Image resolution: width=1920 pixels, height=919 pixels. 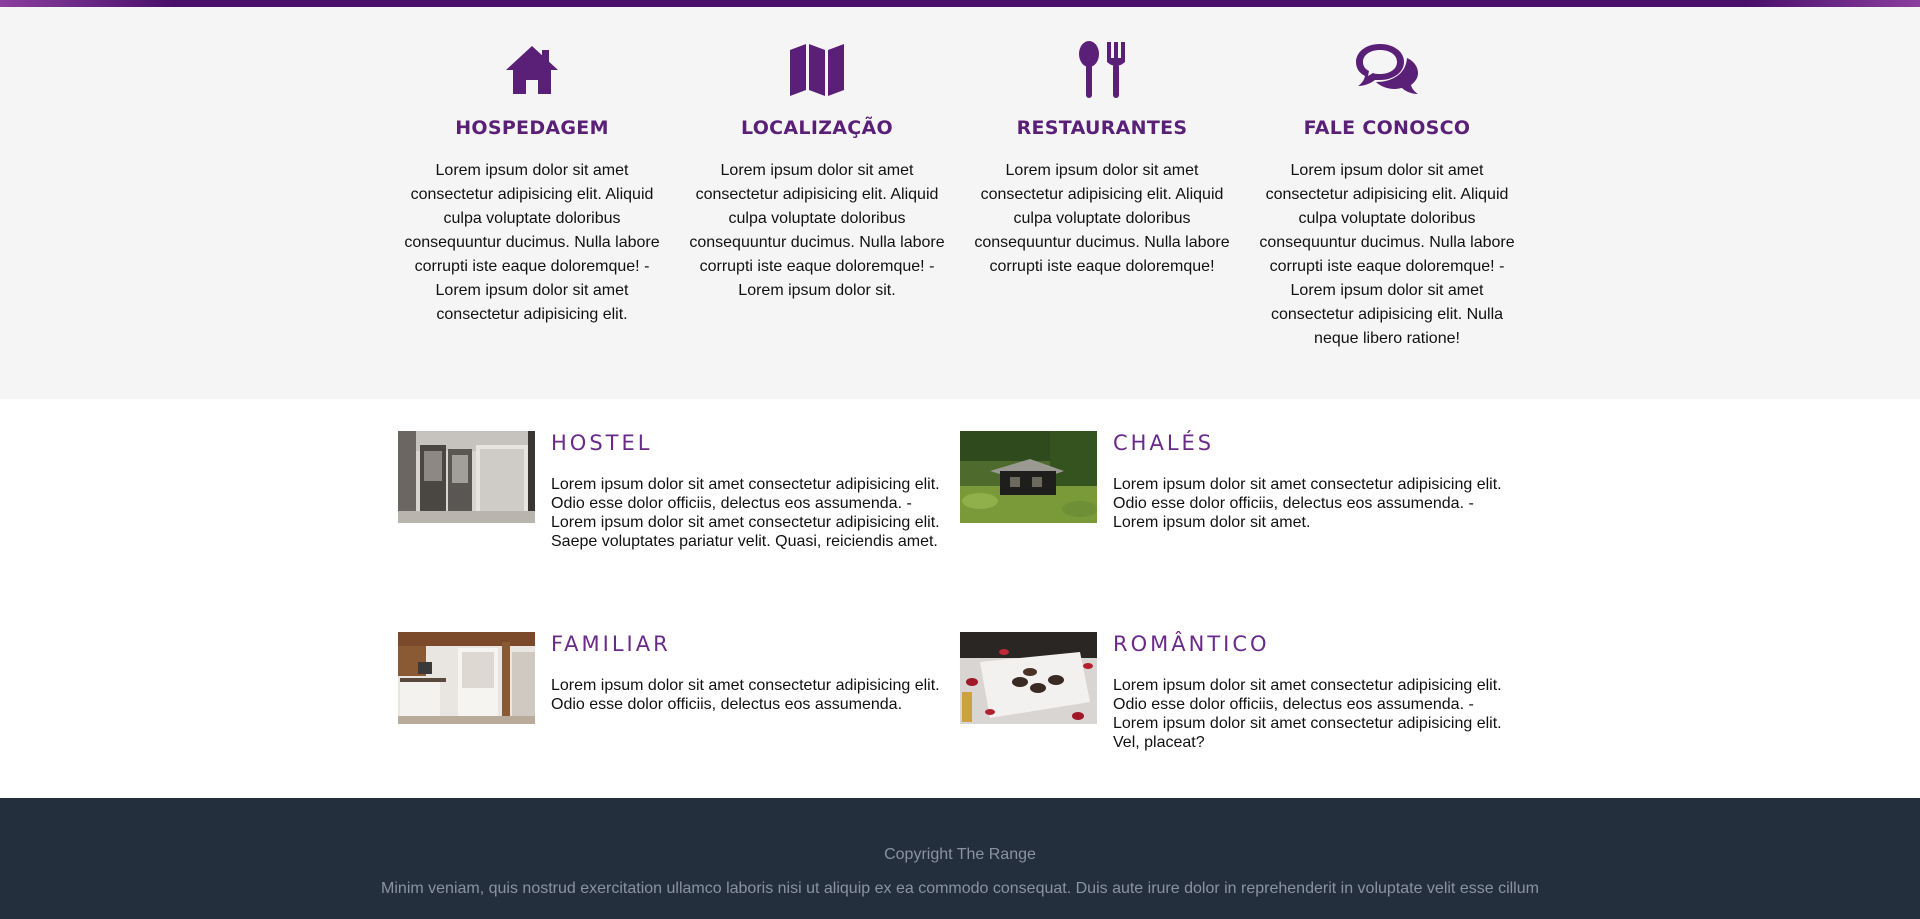 I want to click on romantico-photo, so click(x=1028, y=678).